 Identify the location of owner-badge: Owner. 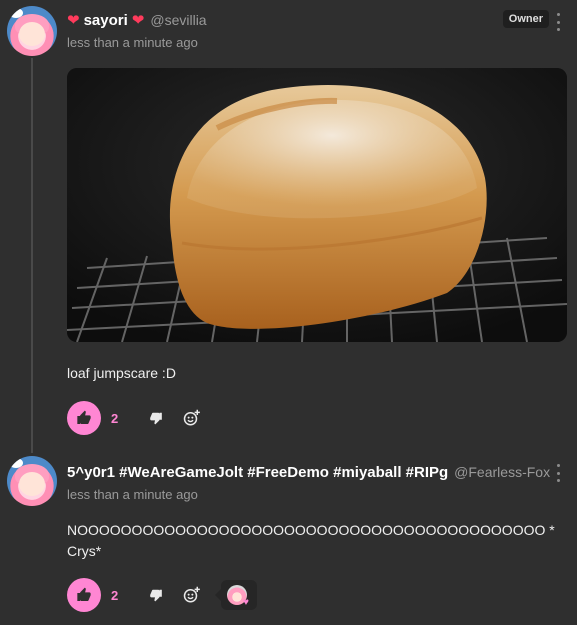
(525, 19).